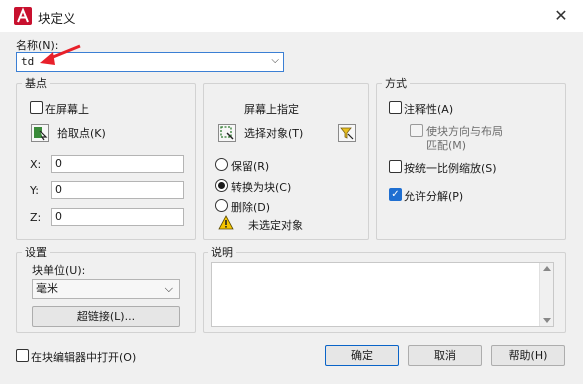  What do you see at coordinates (47, 288) in the screenshot?
I see `block-unit-value: 毫米` at bounding box center [47, 288].